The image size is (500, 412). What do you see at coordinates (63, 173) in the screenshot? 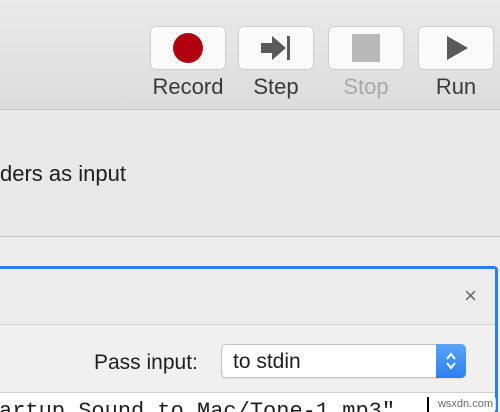
I see `workflow-description-text: ders as input` at bounding box center [63, 173].